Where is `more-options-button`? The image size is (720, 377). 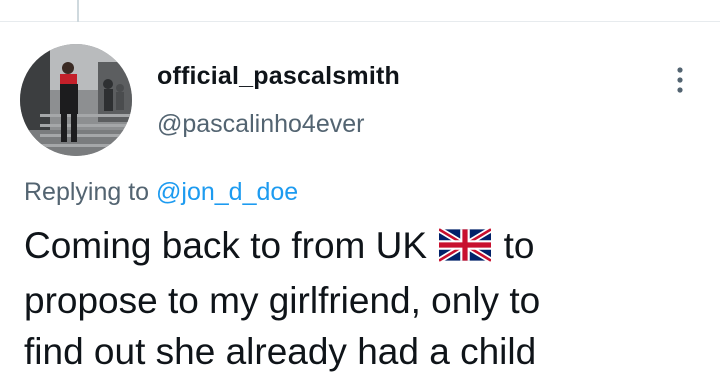
more-options-button is located at coordinates (680, 80).